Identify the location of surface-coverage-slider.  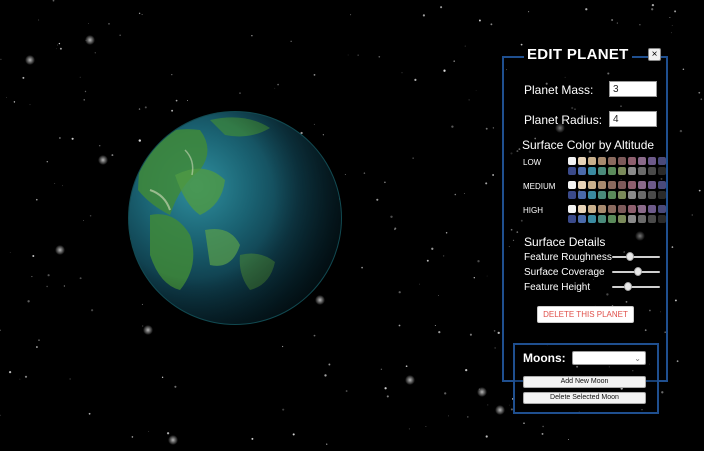
(636, 272).